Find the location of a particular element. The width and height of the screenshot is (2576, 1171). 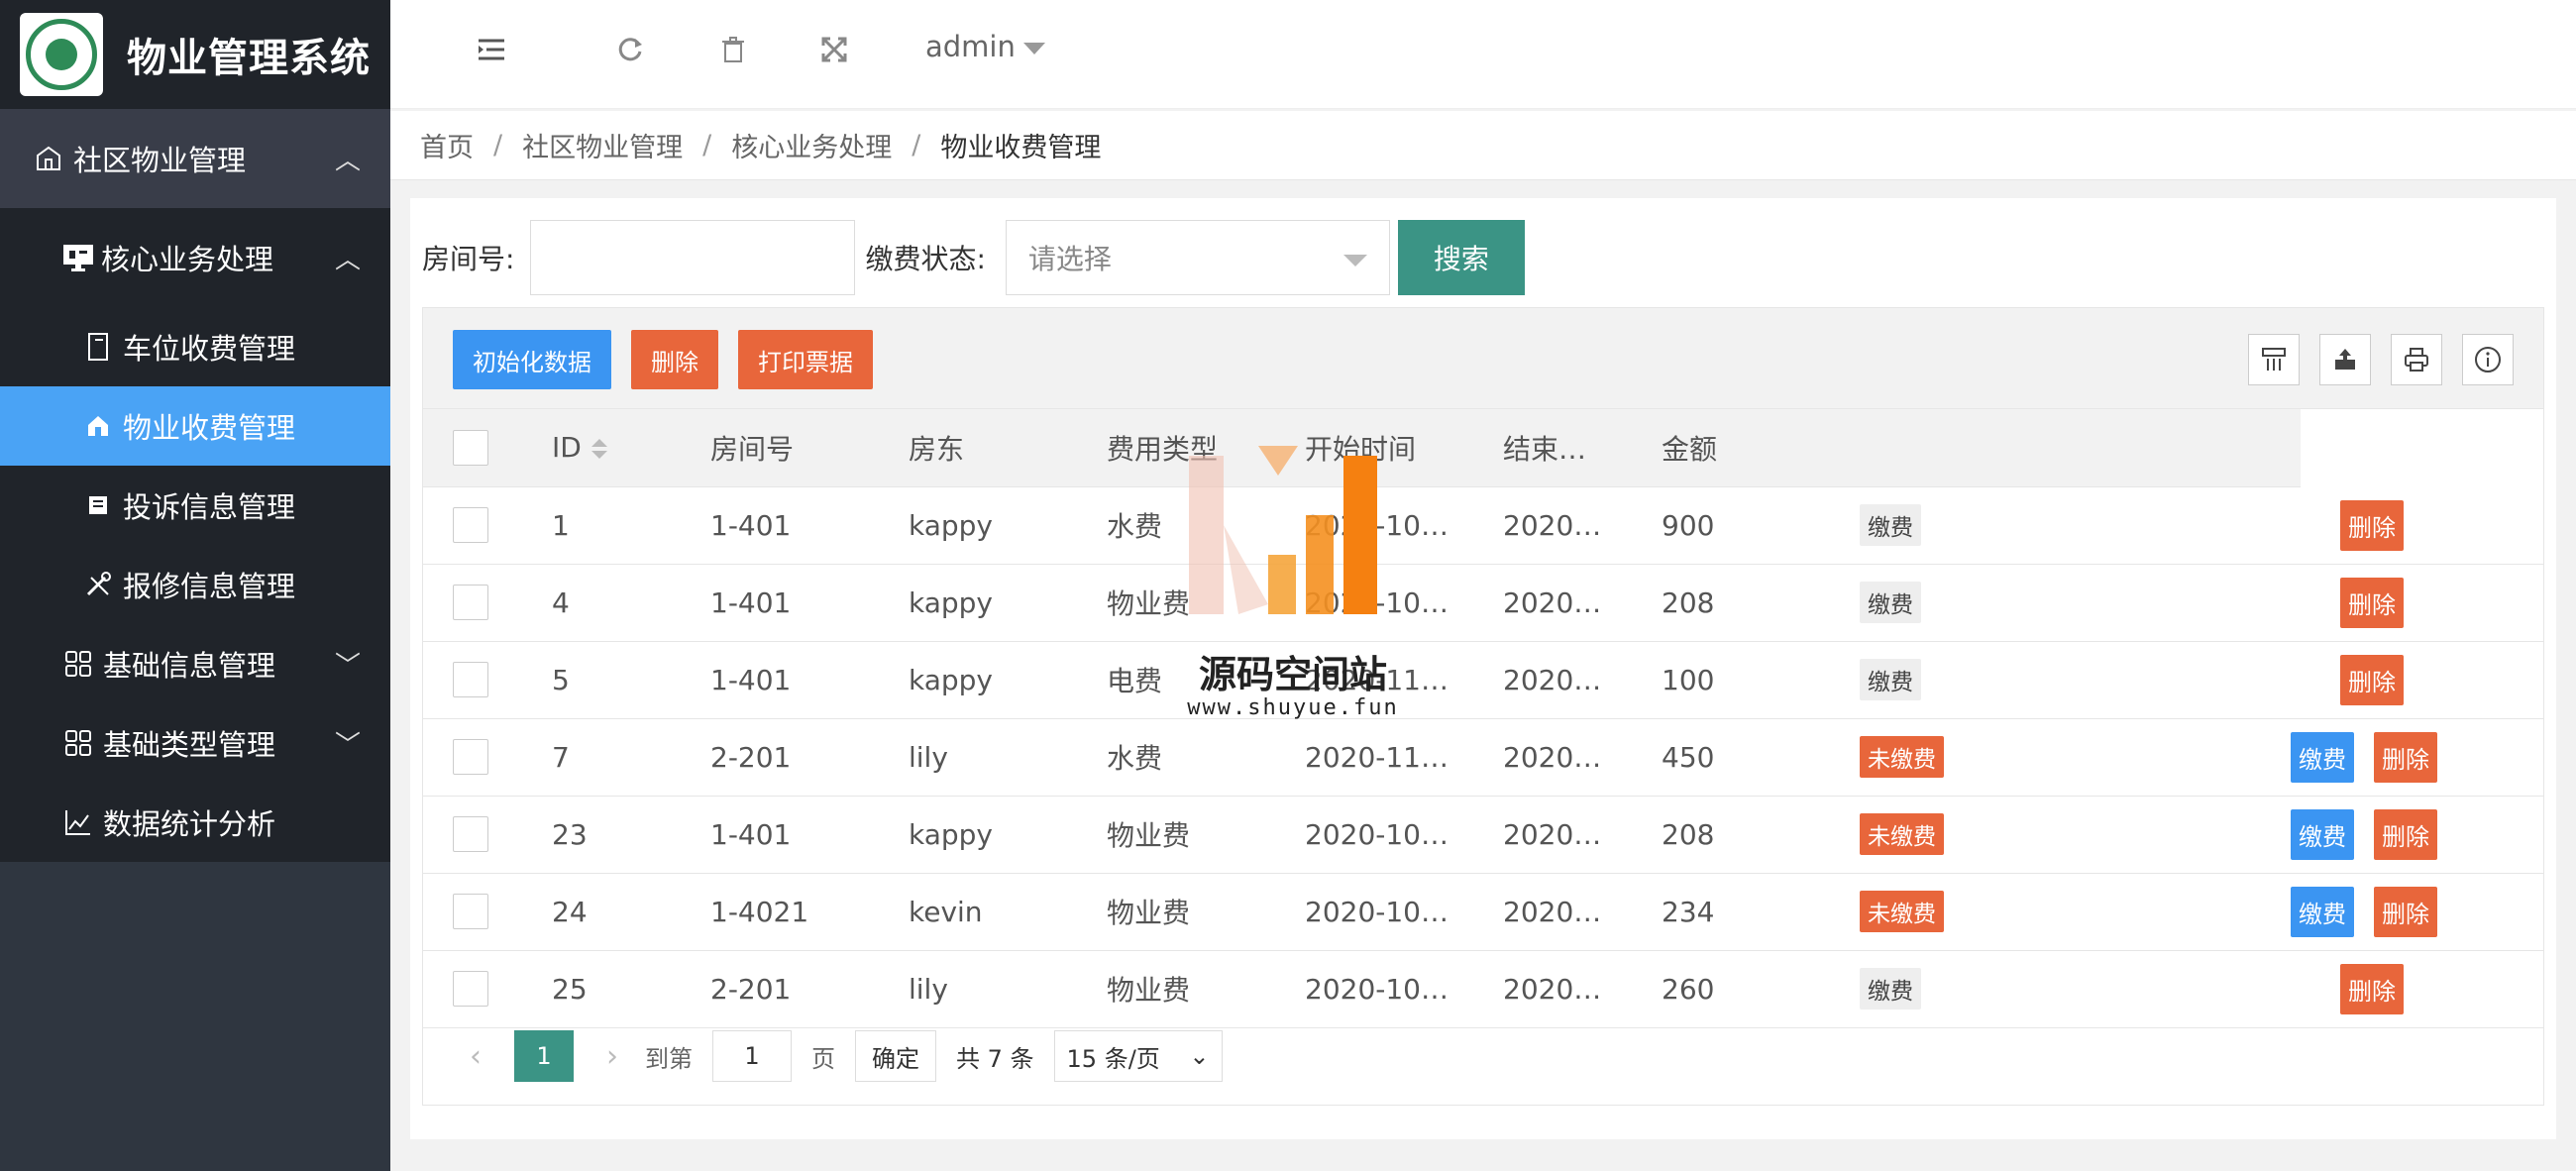

cell-amount: 900 is located at coordinates (1761, 525).